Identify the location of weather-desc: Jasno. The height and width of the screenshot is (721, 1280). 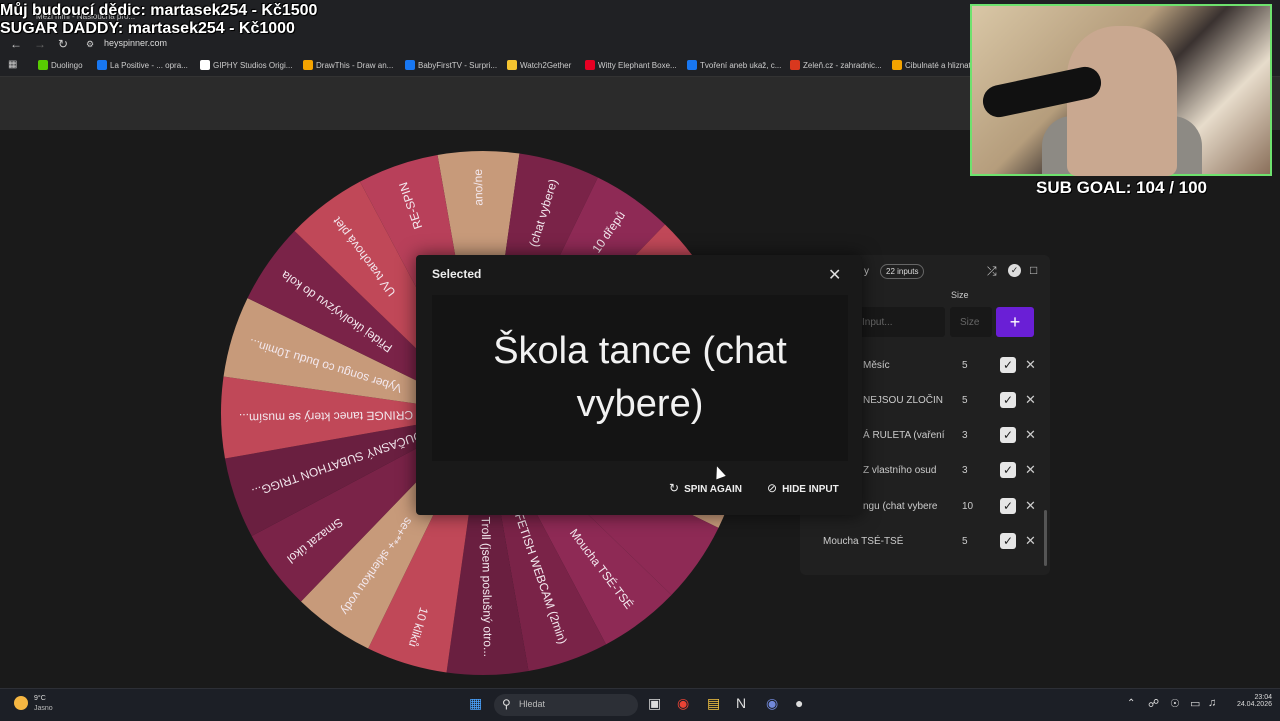
(43, 708).